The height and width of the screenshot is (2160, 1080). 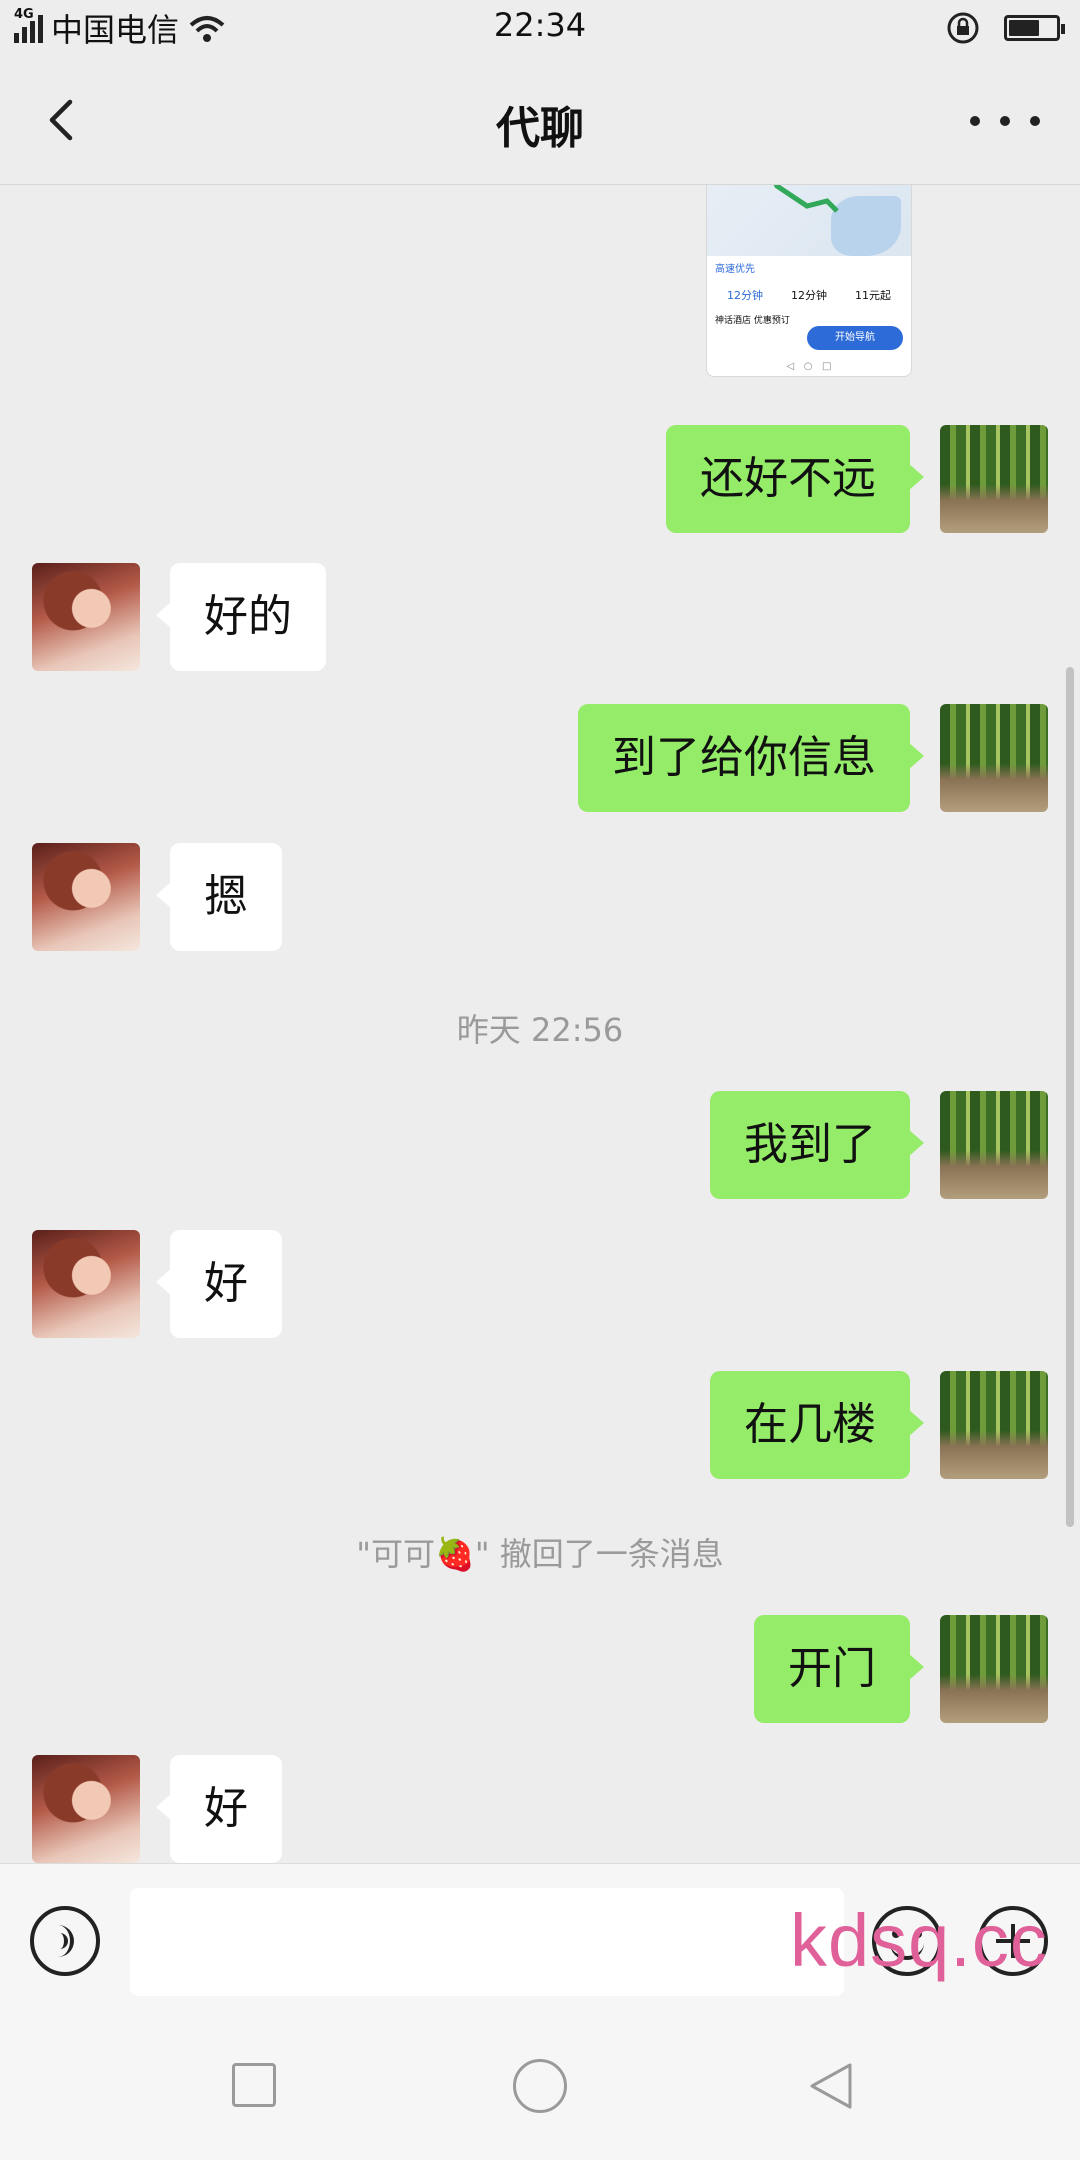 What do you see at coordinates (809, 366) in the screenshot?
I see `map-system-nav: ◁ ○ □` at bounding box center [809, 366].